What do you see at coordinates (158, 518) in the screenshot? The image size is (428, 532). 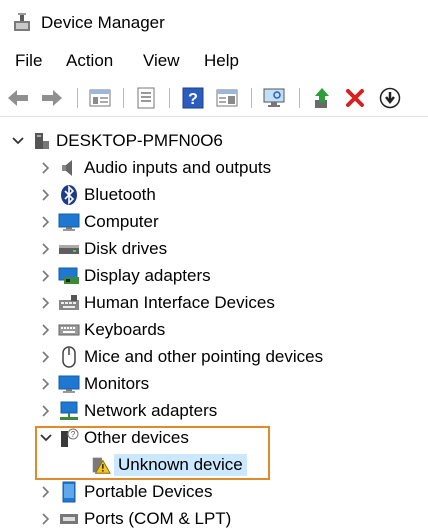 I see `category-label: Ports (COM & LPT)` at bounding box center [158, 518].